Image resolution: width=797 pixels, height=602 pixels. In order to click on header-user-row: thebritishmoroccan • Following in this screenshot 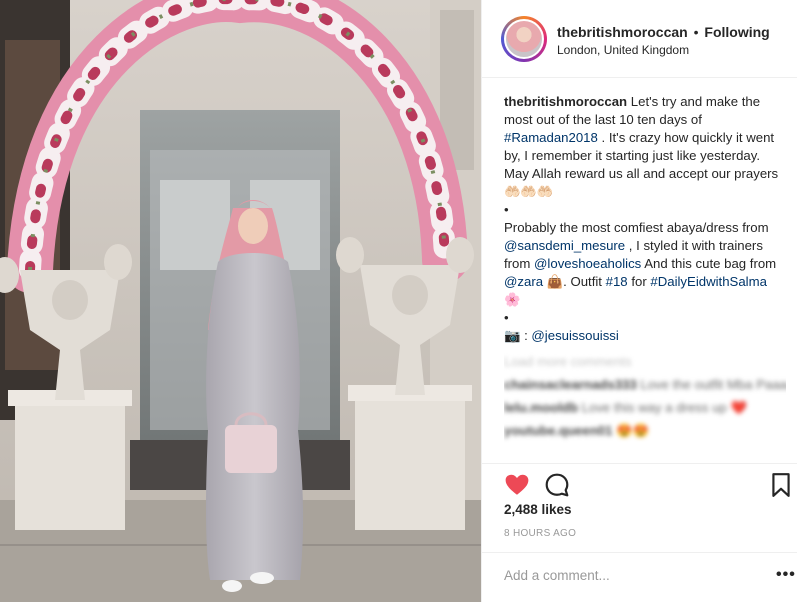, I will do `click(663, 32)`.